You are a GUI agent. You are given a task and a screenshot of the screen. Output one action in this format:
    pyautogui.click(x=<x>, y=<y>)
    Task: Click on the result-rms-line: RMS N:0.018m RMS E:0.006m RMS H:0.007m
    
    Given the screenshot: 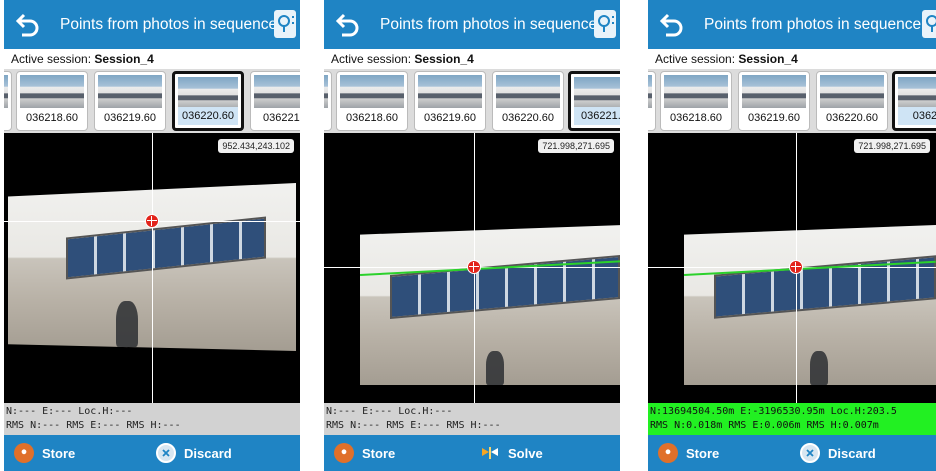 What is the action you would take?
    pyautogui.click(x=764, y=425)
    